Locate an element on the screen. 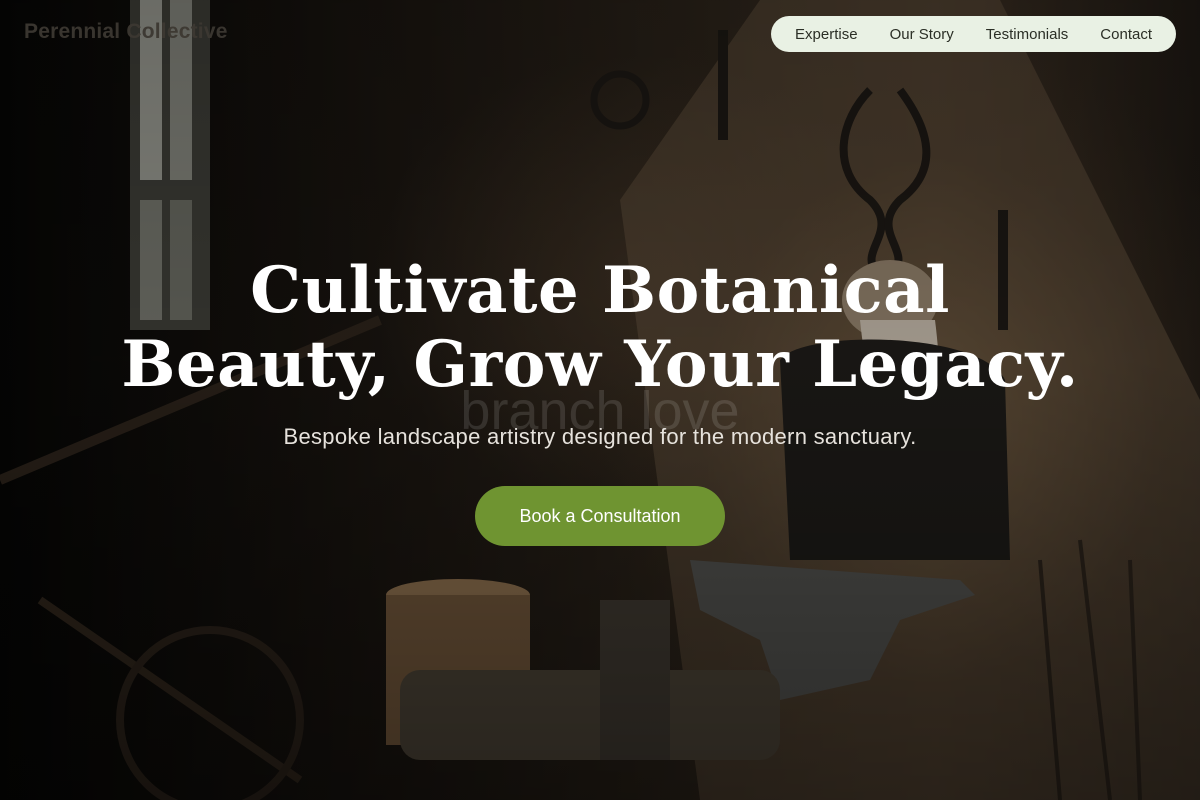 This screenshot has width=1200, height=800. hero-headline-line1: Cultivate Botanical is located at coordinates (600, 290).